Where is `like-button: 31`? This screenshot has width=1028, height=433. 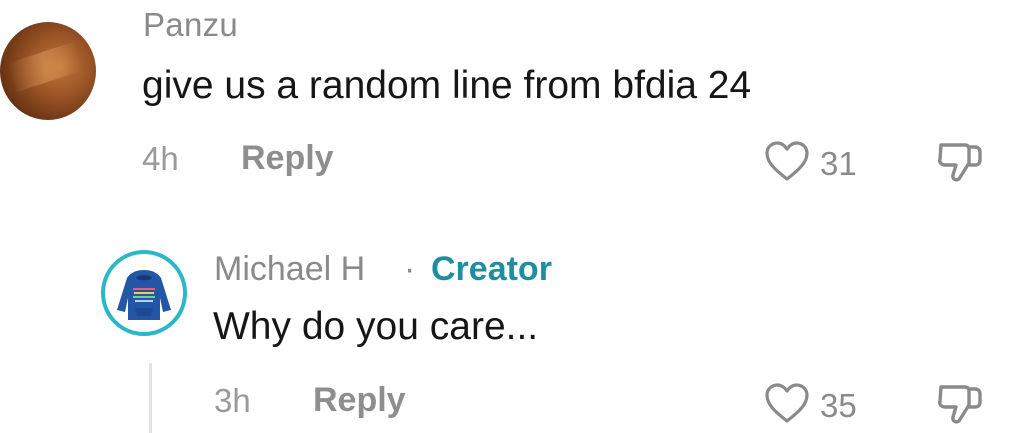 like-button: 31 is located at coordinates (810, 163).